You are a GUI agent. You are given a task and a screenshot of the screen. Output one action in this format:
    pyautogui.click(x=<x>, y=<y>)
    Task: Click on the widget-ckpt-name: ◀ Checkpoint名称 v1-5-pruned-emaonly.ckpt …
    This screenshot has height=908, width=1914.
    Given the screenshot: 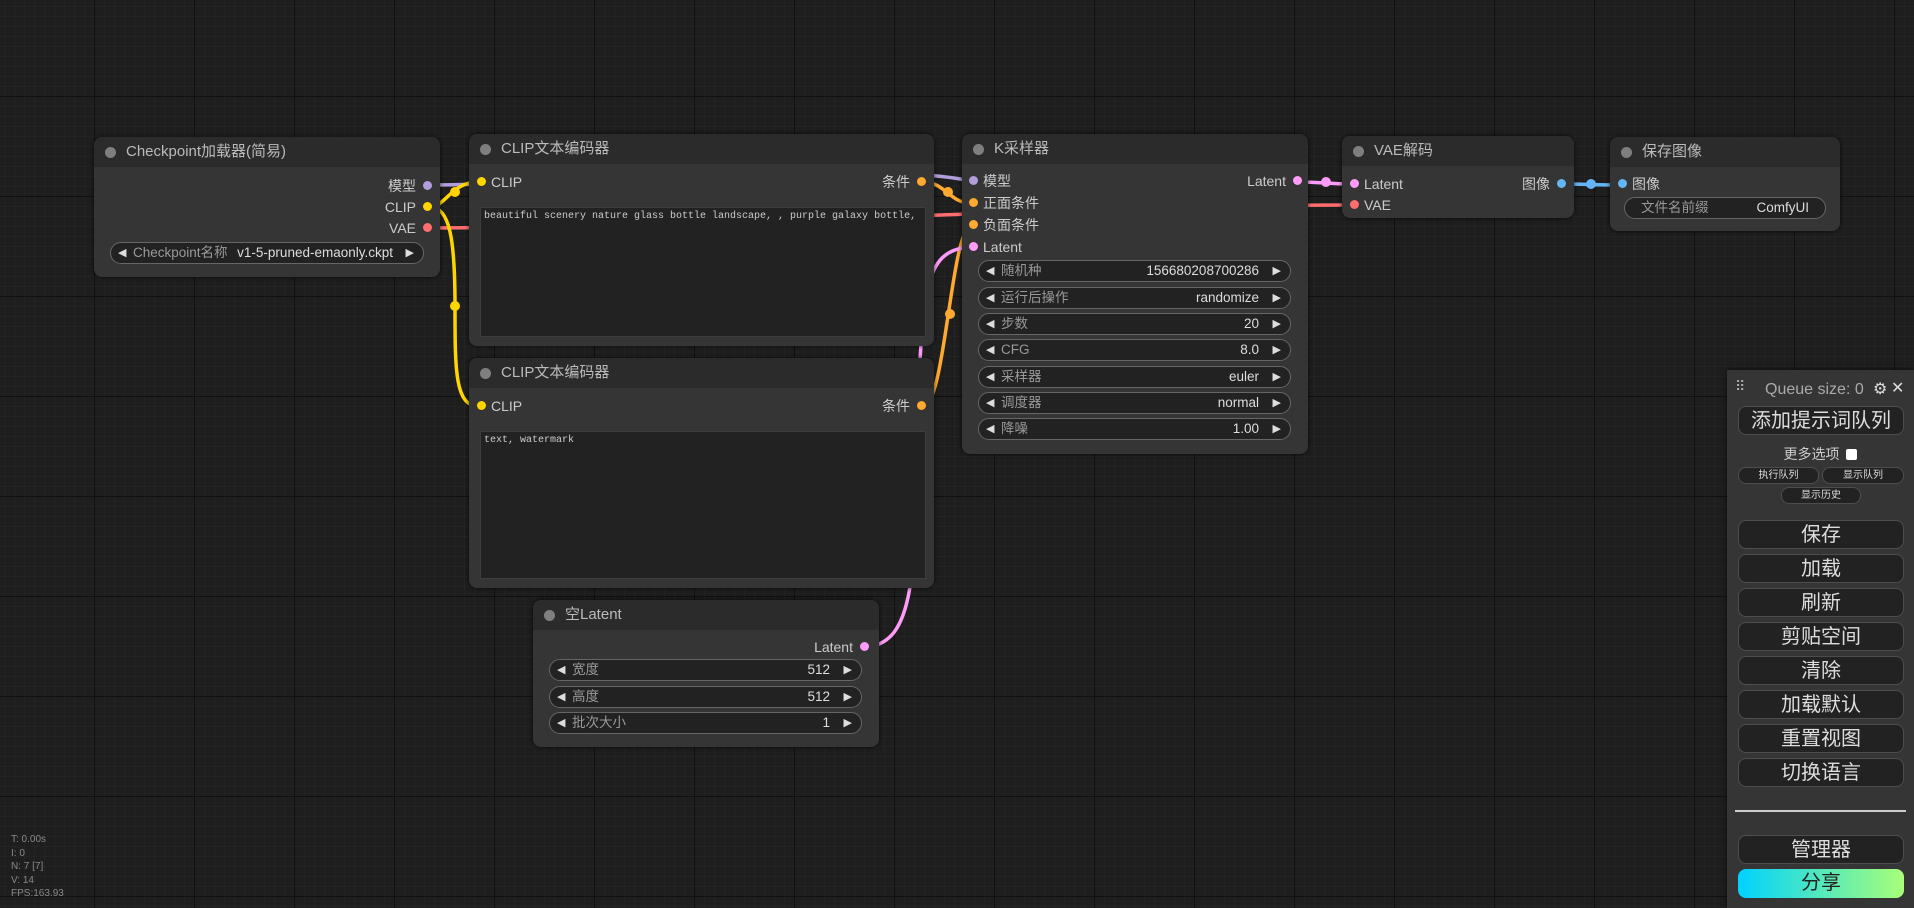 What is the action you would take?
    pyautogui.click(x=267, y=253)
    